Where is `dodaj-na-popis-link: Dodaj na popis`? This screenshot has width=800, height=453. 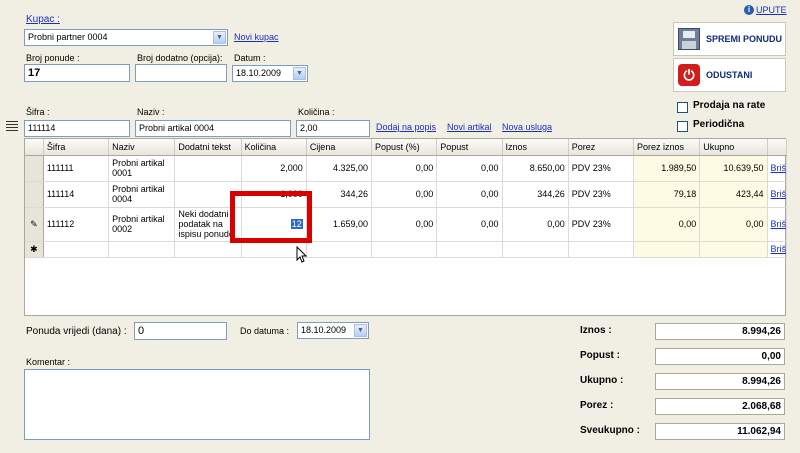 dodaj-na-popis-link: Dodaj na popis is located at coordinates (406, 127).